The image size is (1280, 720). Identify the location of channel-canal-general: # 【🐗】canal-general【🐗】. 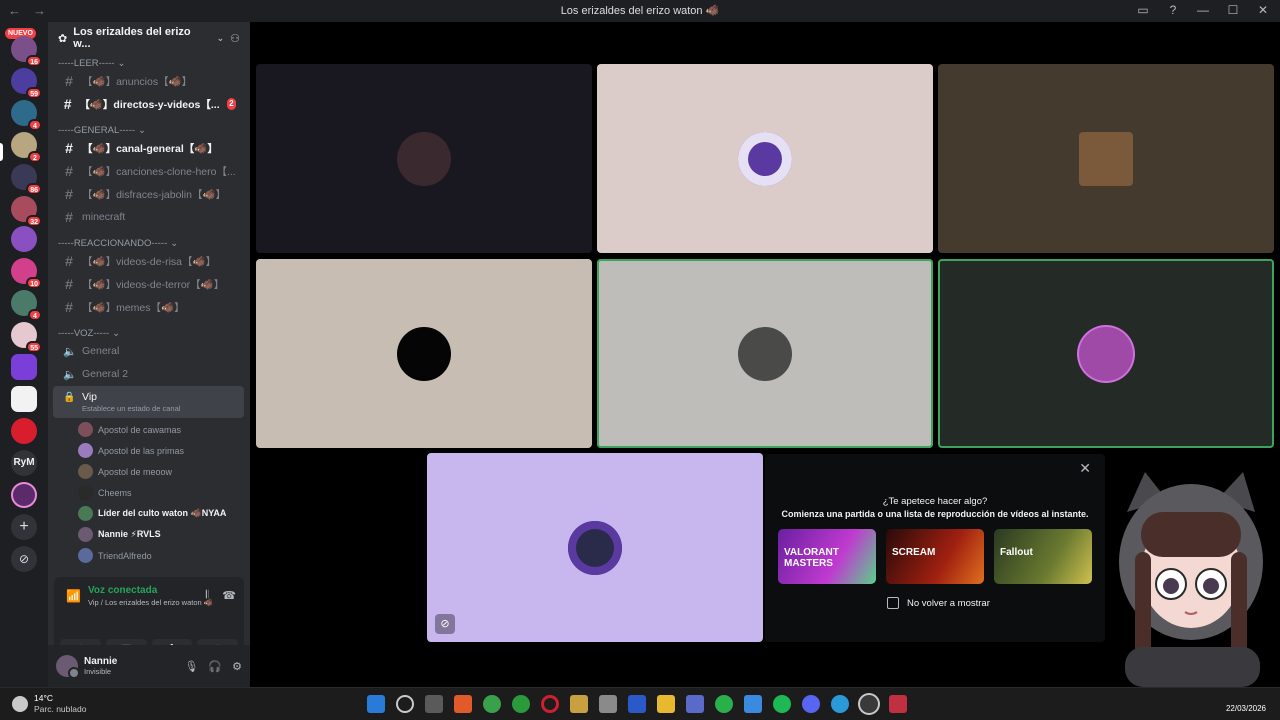
(148, 148).